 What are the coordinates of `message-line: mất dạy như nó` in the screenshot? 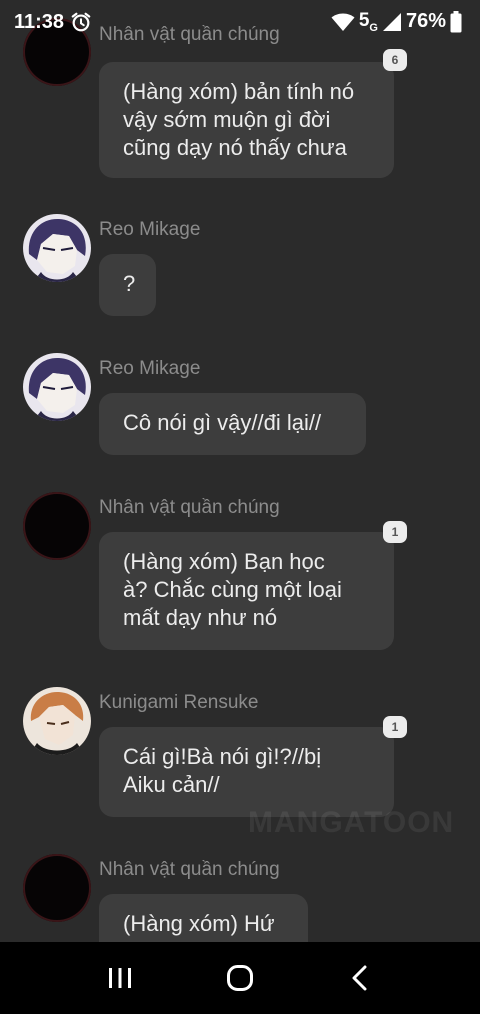 It's located at (200, 617).